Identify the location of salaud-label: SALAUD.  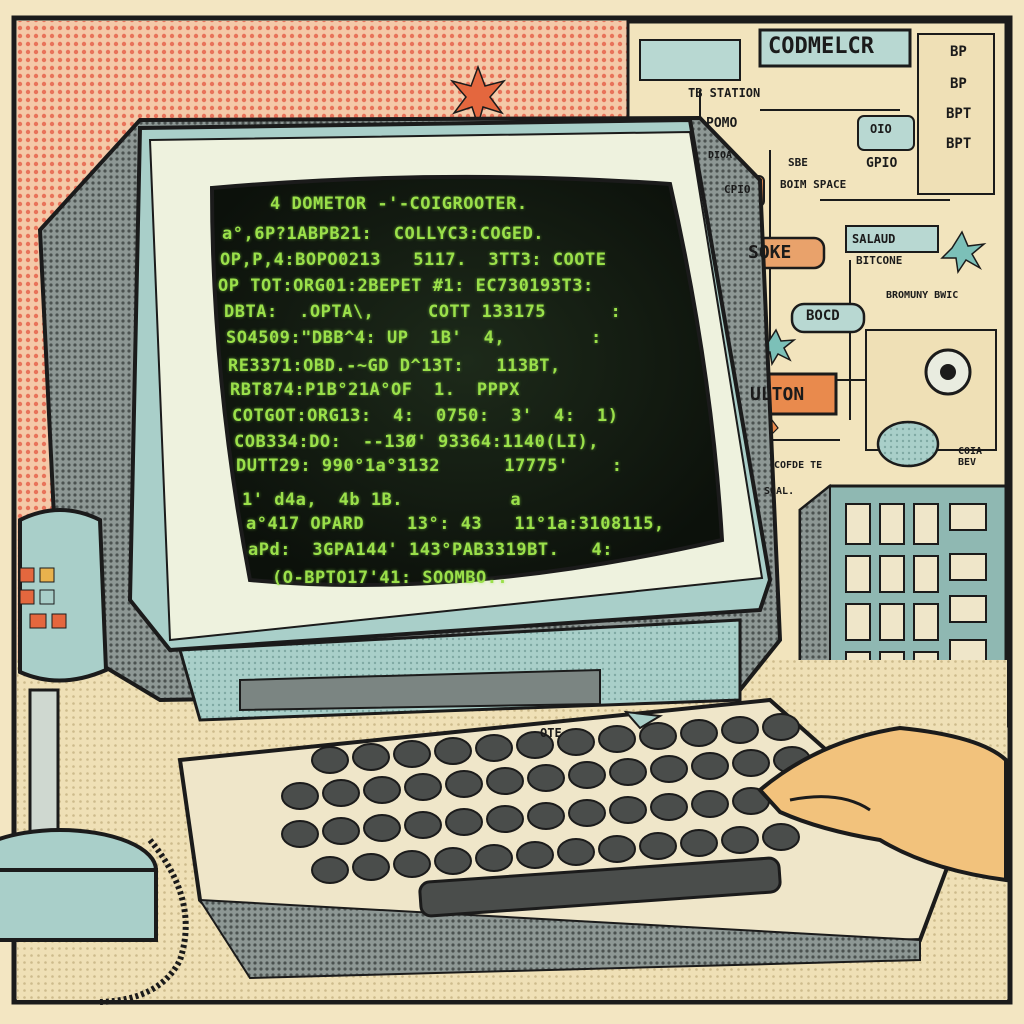
(874, 239).